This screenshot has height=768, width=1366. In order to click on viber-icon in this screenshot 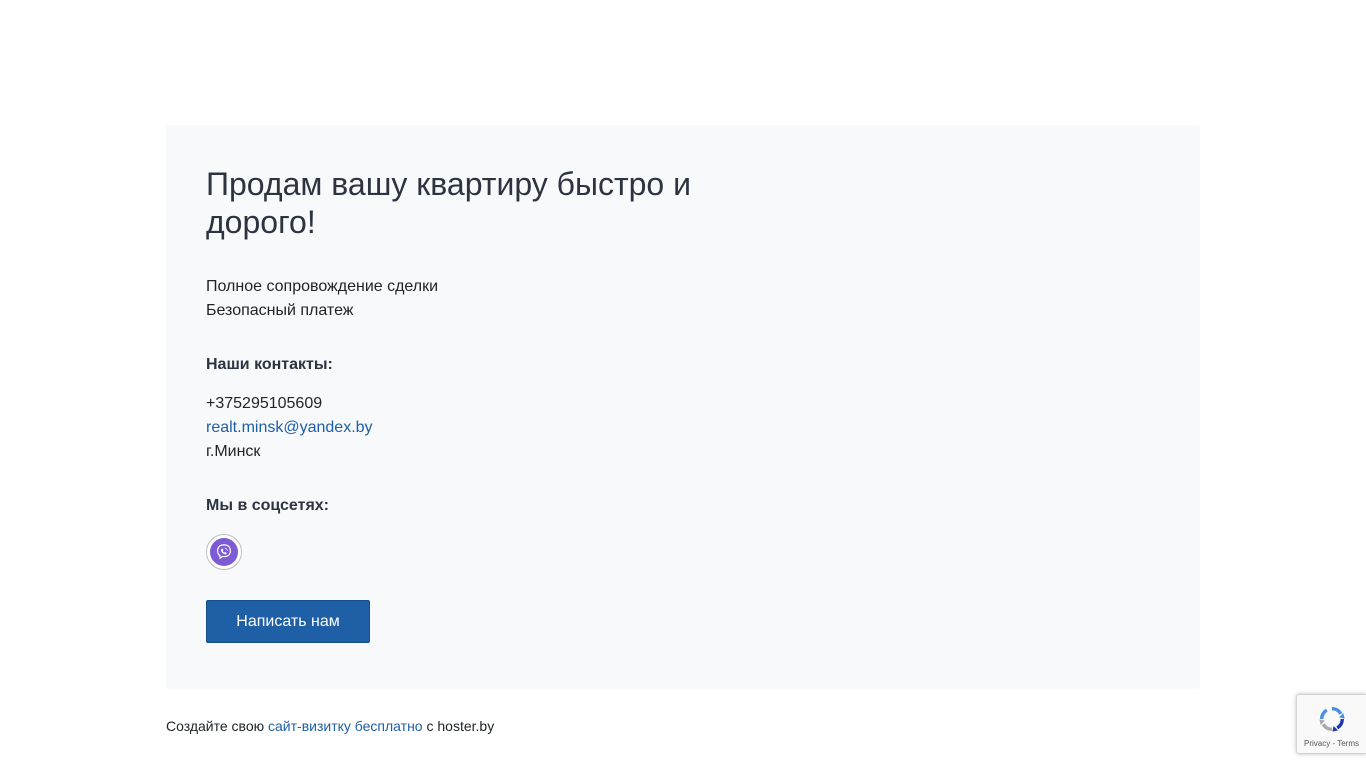, I will do `click(224, 552)`.